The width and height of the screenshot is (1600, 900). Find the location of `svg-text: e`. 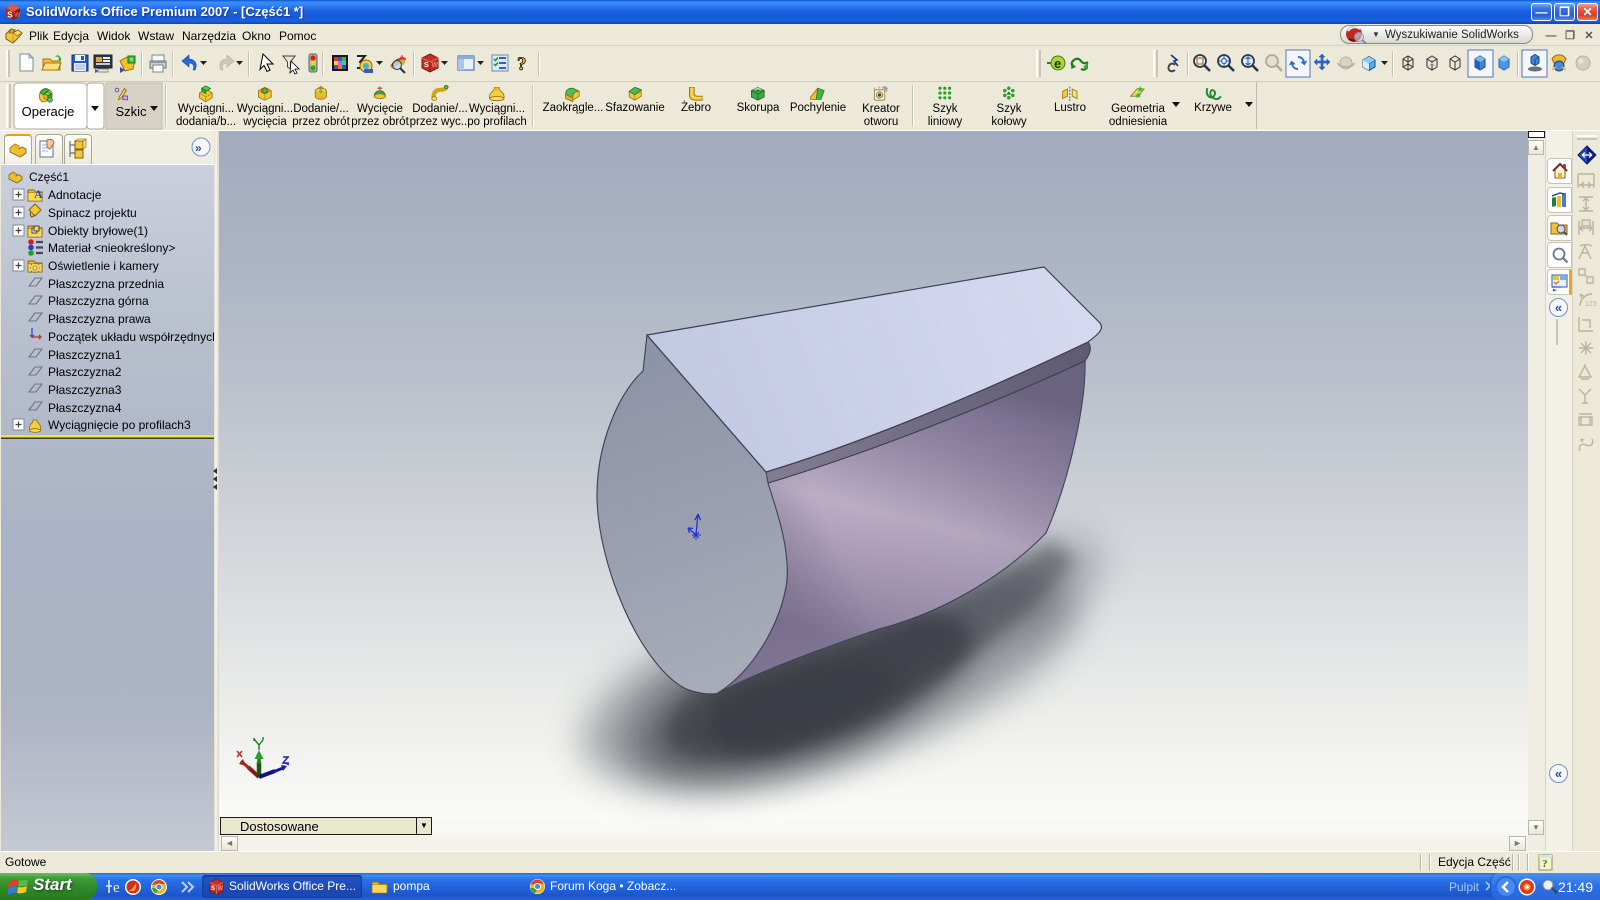

svg-text: e is located at coordinates (116, 888).